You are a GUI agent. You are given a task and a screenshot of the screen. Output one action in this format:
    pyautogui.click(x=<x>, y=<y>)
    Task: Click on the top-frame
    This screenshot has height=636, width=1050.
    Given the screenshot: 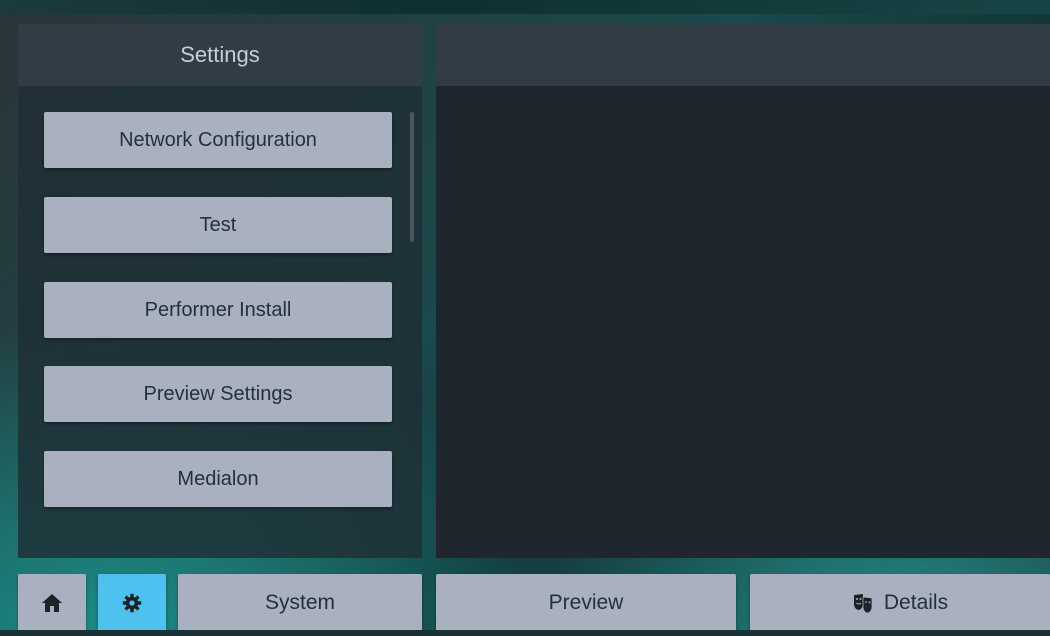 What is the action you would take?
    pyautogui.click(x=525, y=7)
    